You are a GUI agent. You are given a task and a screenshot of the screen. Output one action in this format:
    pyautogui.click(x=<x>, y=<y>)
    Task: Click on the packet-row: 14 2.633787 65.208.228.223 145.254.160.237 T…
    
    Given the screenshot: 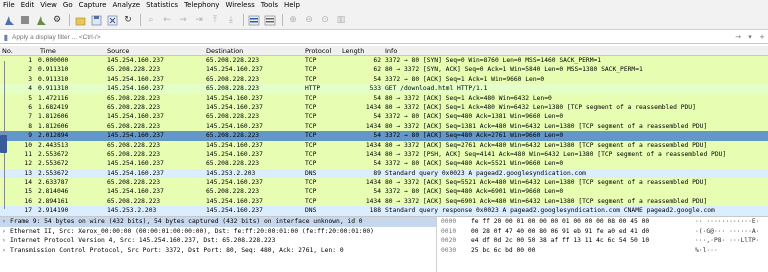 What is the action you would take?
    pyautogui.click(x=384, y=183)
    